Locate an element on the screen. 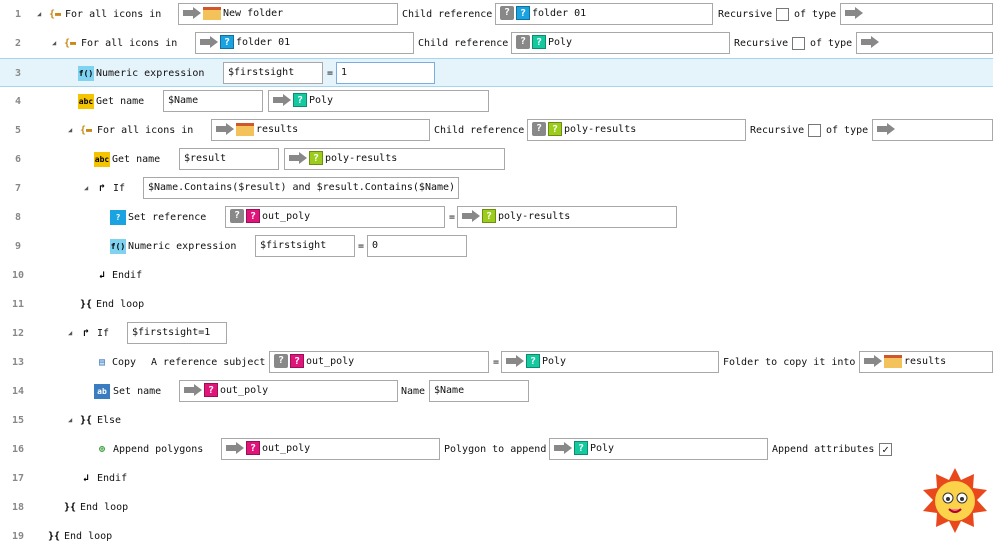  expression-input: $firstsight=1 is located at coordinates (177, 333).